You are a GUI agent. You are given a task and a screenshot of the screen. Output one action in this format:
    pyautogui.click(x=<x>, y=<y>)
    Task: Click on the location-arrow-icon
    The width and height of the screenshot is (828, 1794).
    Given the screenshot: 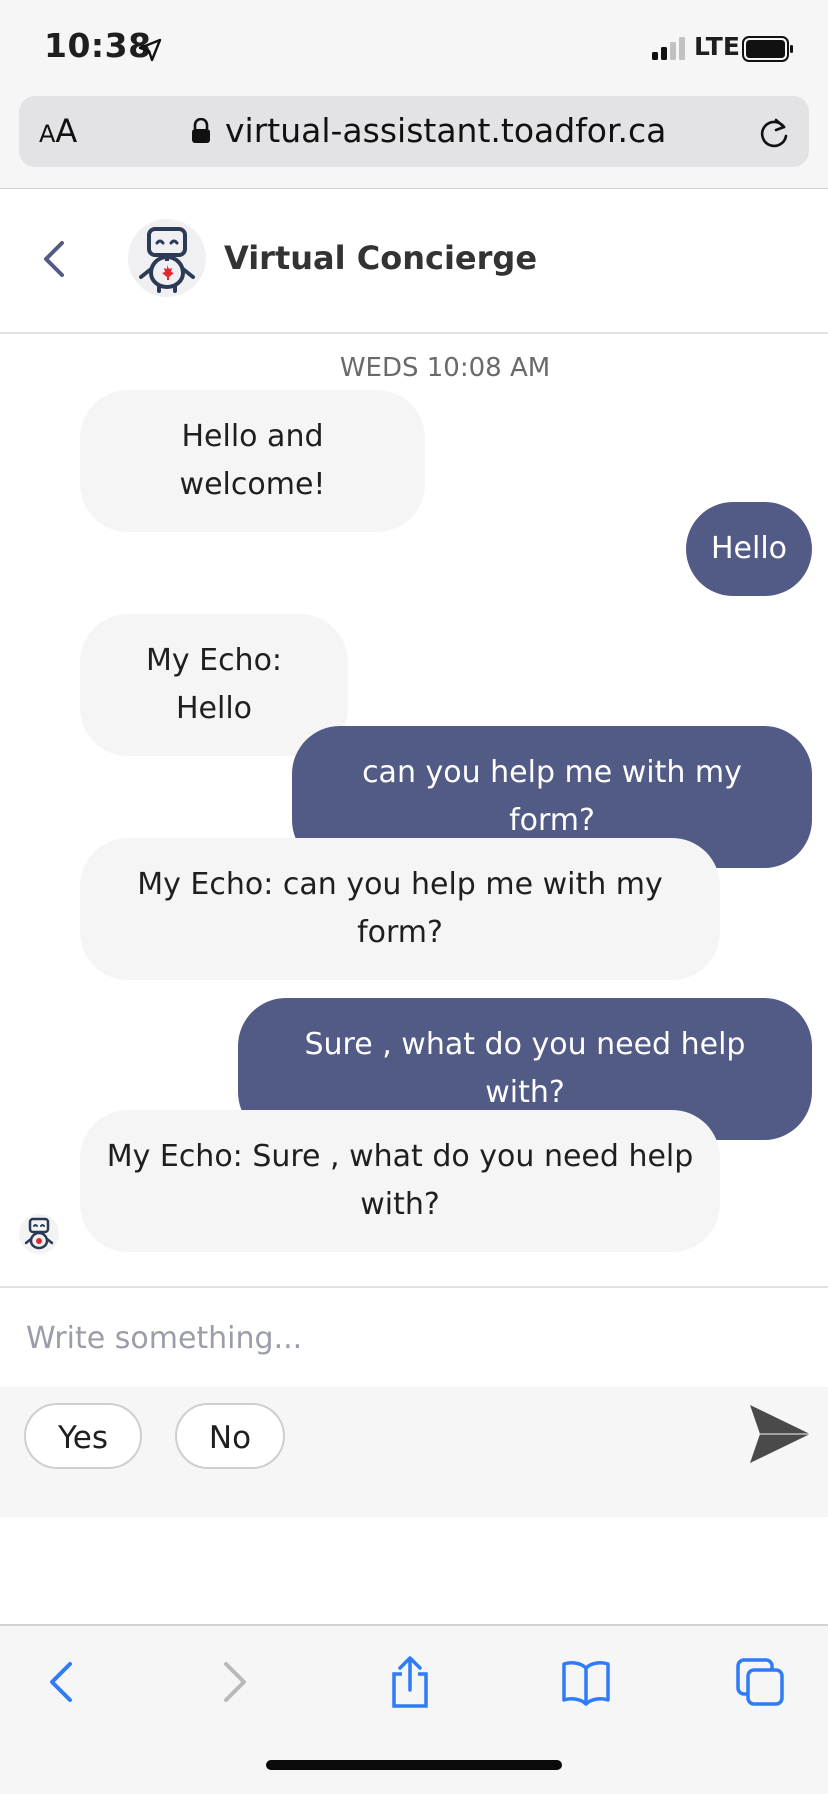 What is the action you would take?
    pyautogui.click(x=150, y=50)
    